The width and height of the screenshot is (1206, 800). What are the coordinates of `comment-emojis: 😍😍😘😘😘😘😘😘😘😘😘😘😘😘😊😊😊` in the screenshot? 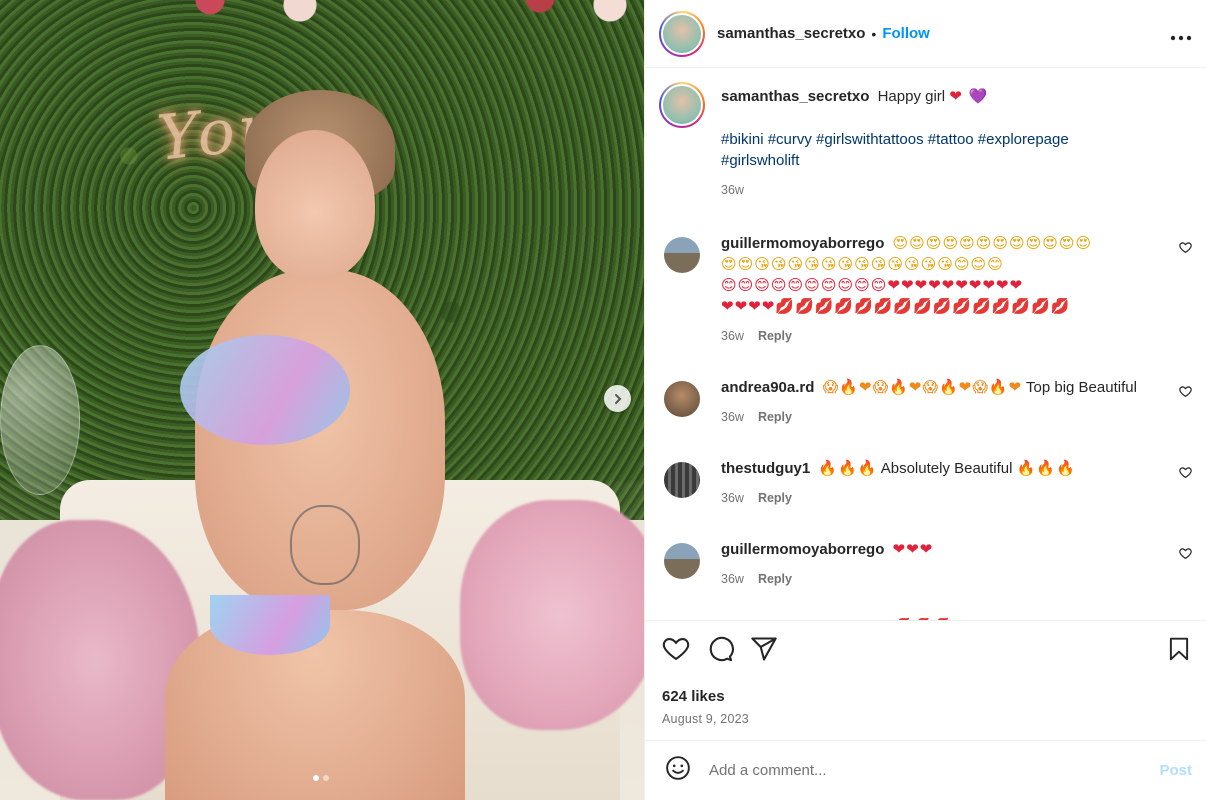 It's located at (862, 264).